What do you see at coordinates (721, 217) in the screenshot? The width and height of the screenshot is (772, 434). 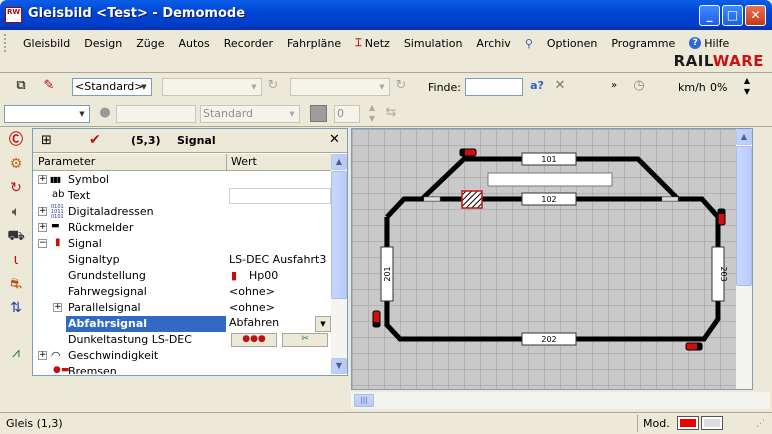 I see `signal-right` at bounding box center [721, 217].